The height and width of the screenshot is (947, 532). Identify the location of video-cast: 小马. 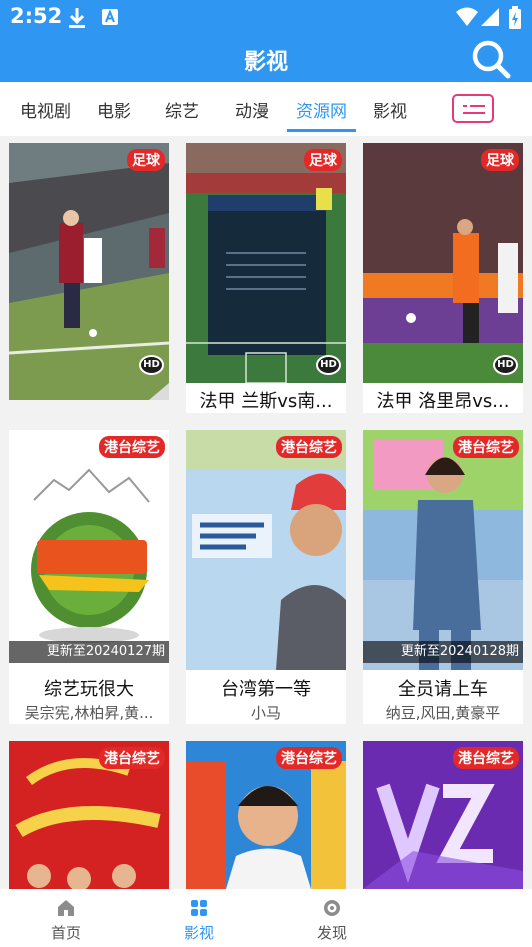
(265, 713).